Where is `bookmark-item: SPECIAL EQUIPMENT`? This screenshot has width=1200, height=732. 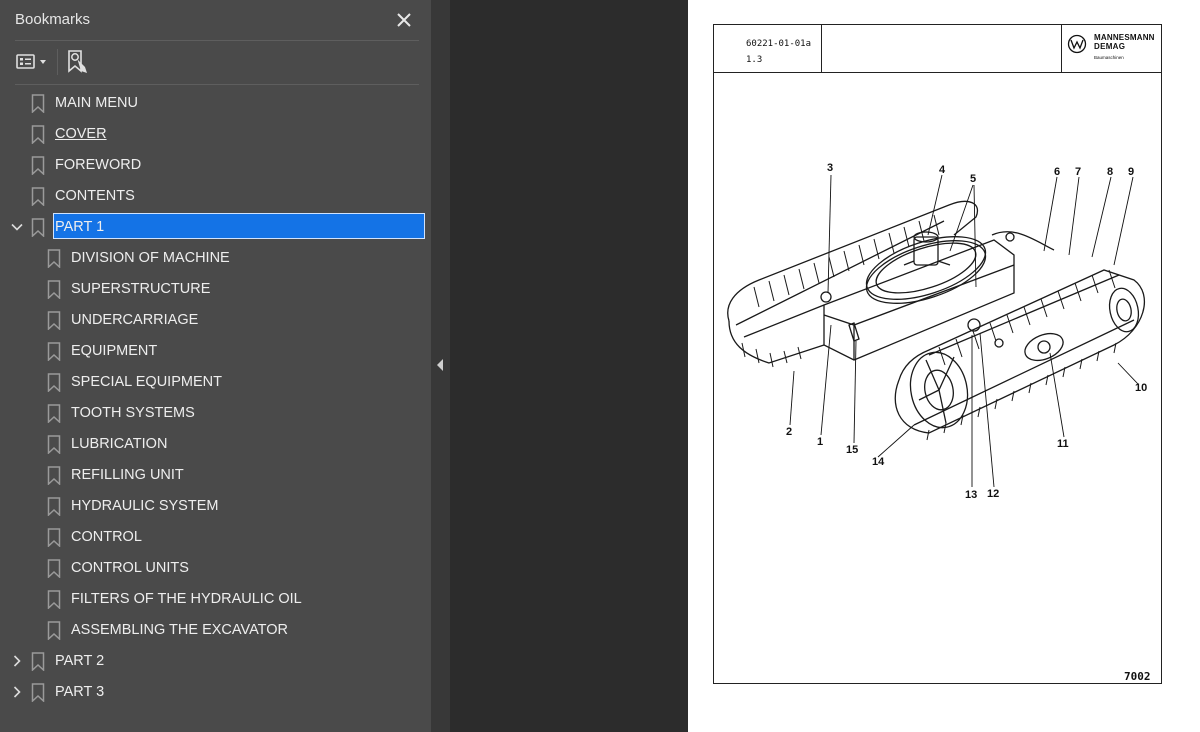
bookmark-item: SPECIAL EQUIPMENT is located at coordinates (215, 382).